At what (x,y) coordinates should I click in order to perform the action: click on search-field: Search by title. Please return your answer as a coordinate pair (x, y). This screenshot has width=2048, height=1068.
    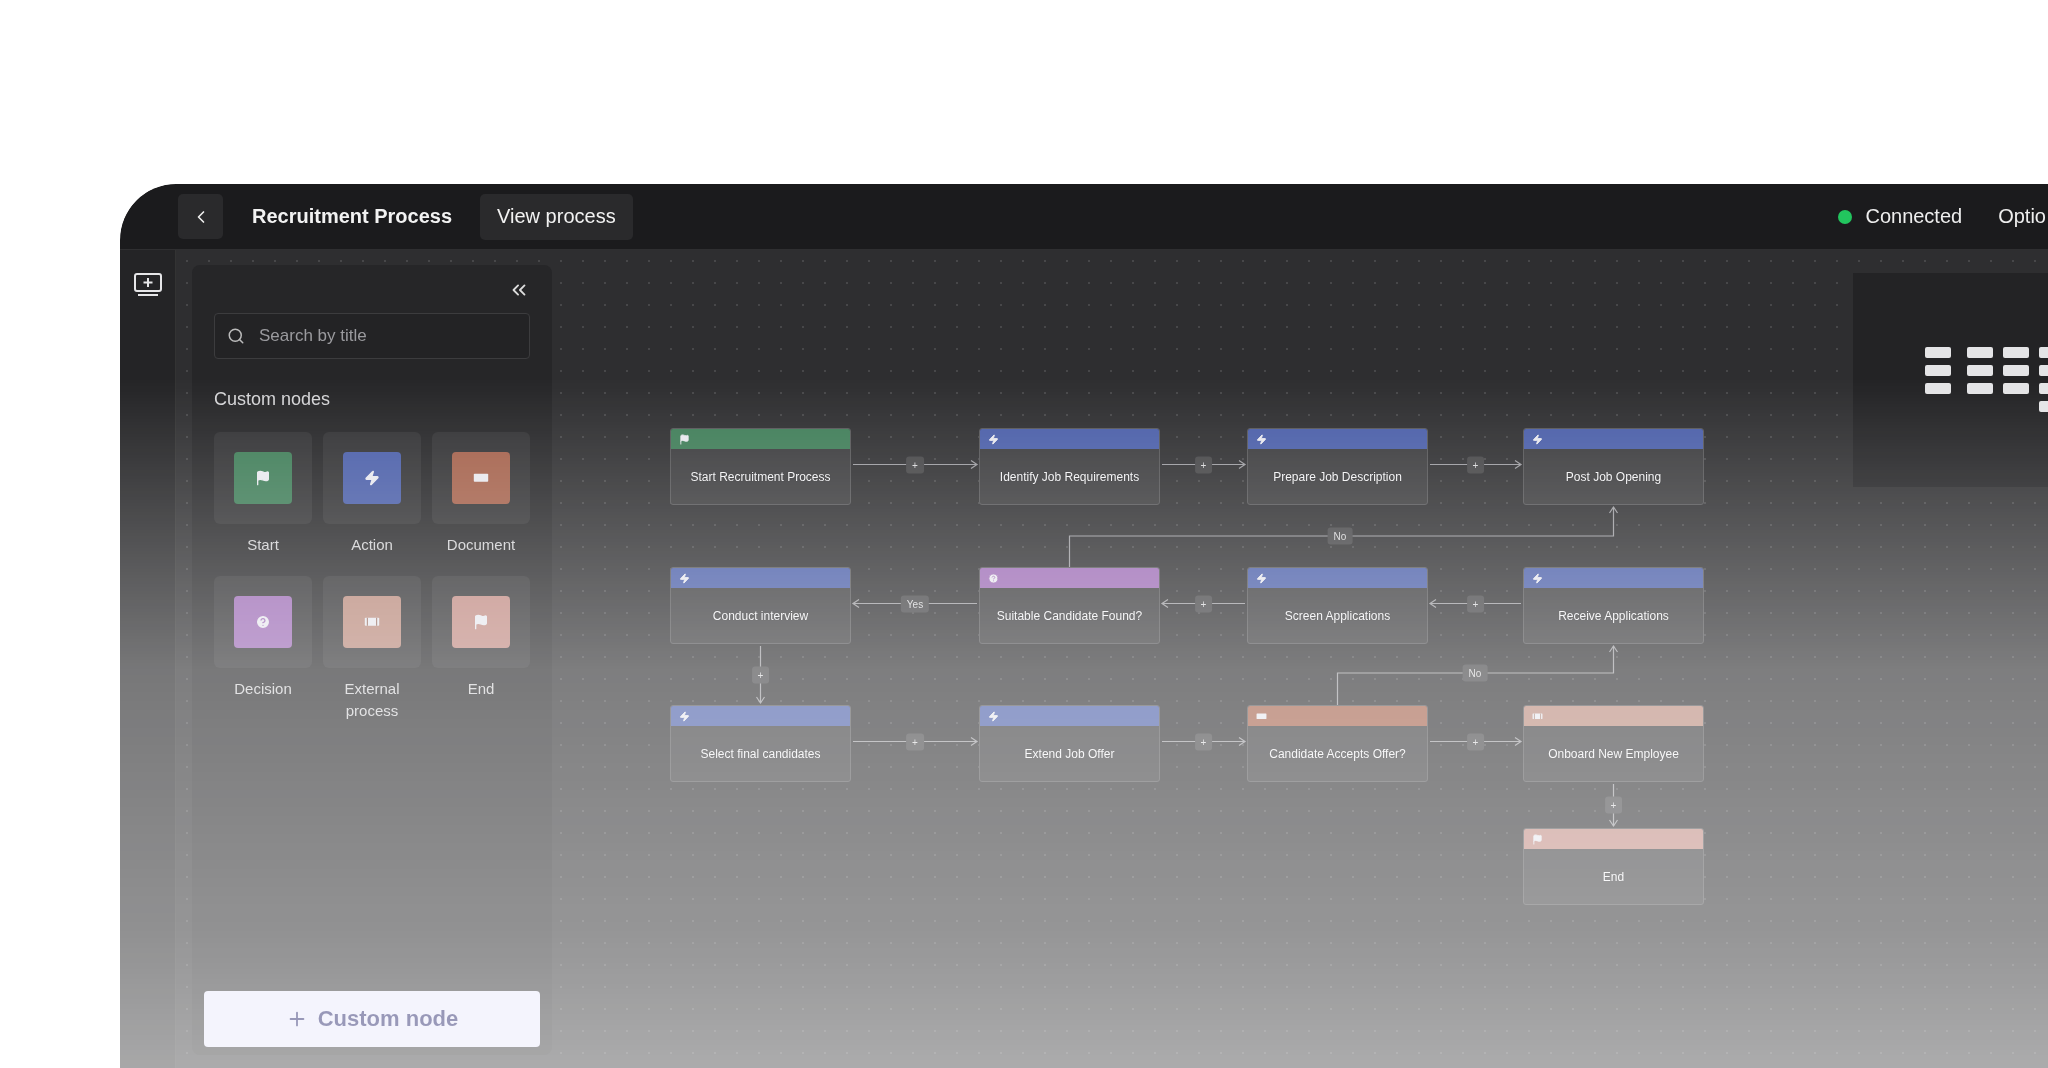
    Looking at the image, I should click on (372, 336).